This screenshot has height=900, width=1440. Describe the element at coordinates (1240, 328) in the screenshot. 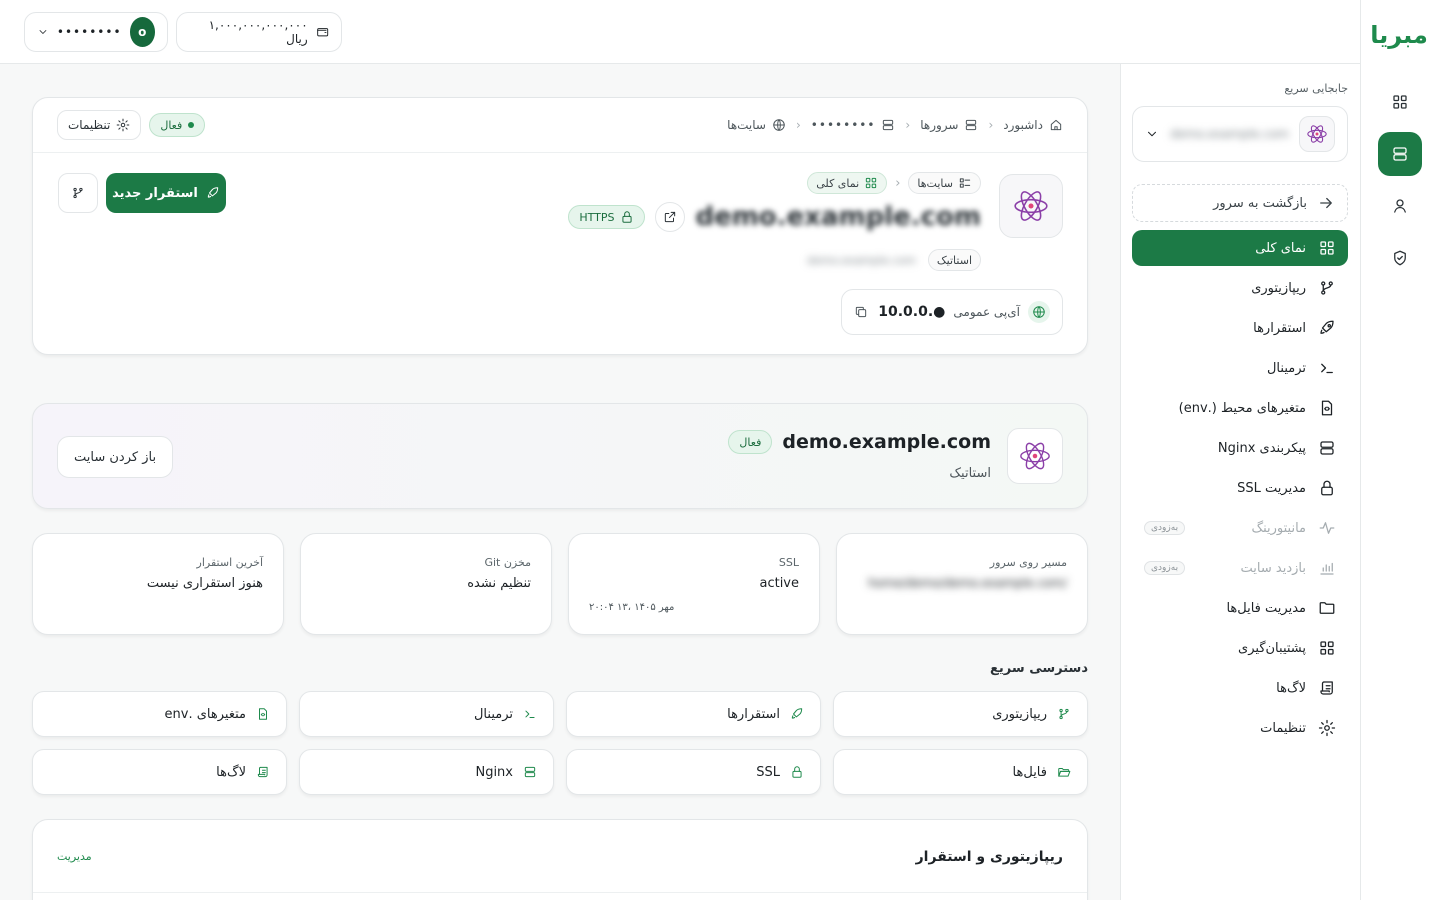

I see `sidebar-item-deployments: استقرارها` at that location.